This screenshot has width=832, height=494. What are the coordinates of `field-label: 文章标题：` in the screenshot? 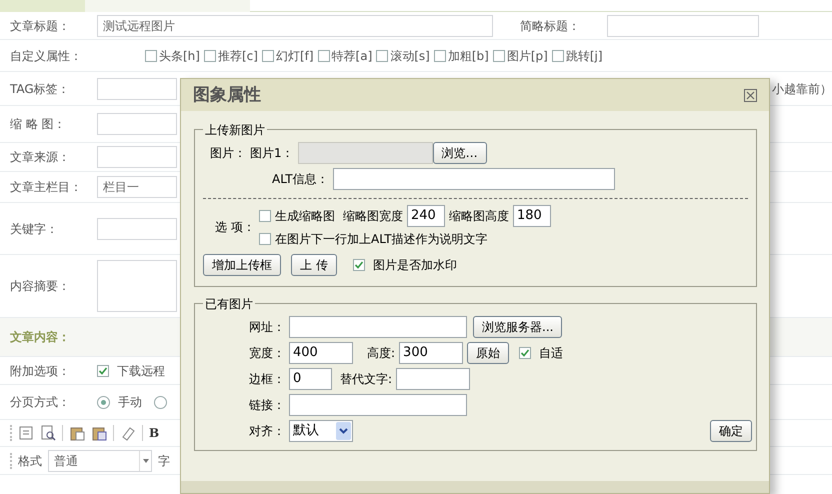 It's located at (40, 26).